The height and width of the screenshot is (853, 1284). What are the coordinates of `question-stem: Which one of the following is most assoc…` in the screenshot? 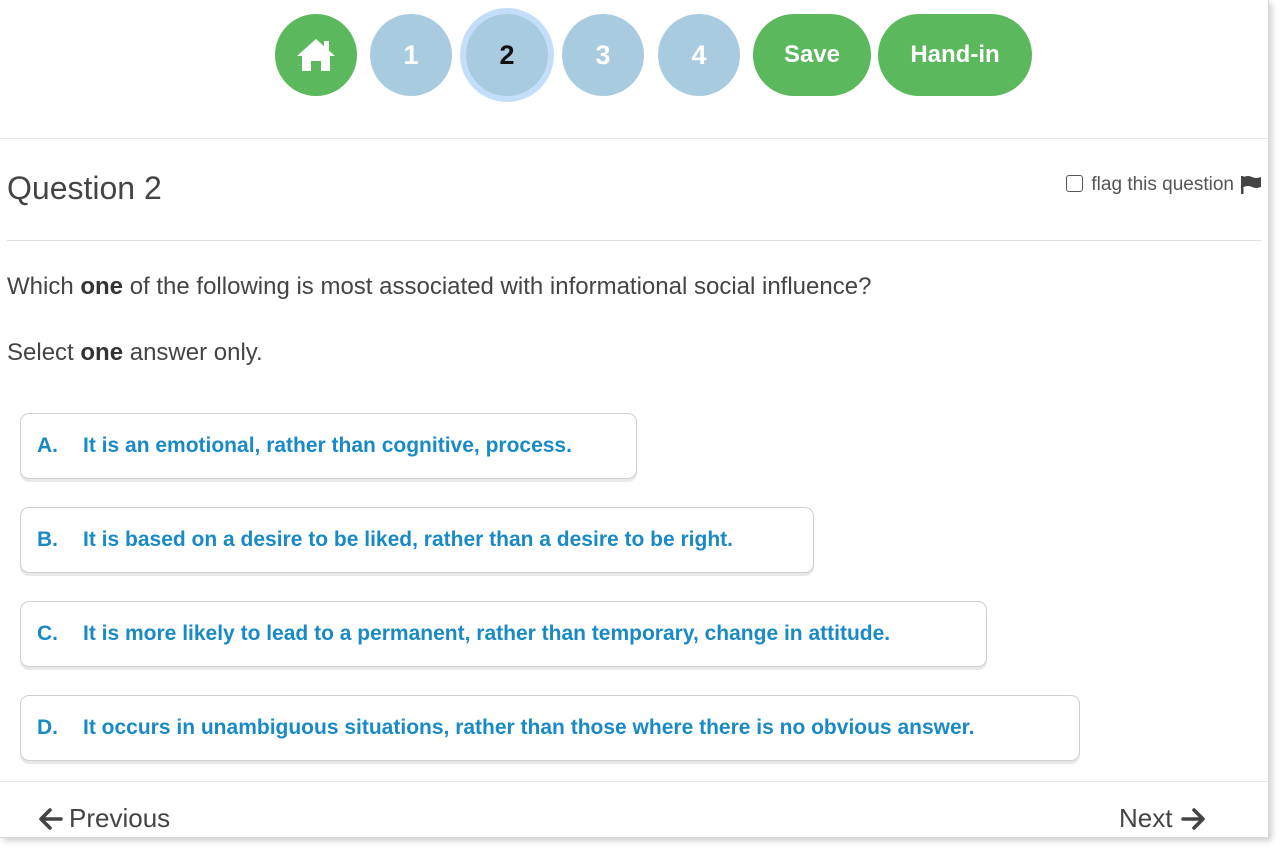 It's located at (439, 287).